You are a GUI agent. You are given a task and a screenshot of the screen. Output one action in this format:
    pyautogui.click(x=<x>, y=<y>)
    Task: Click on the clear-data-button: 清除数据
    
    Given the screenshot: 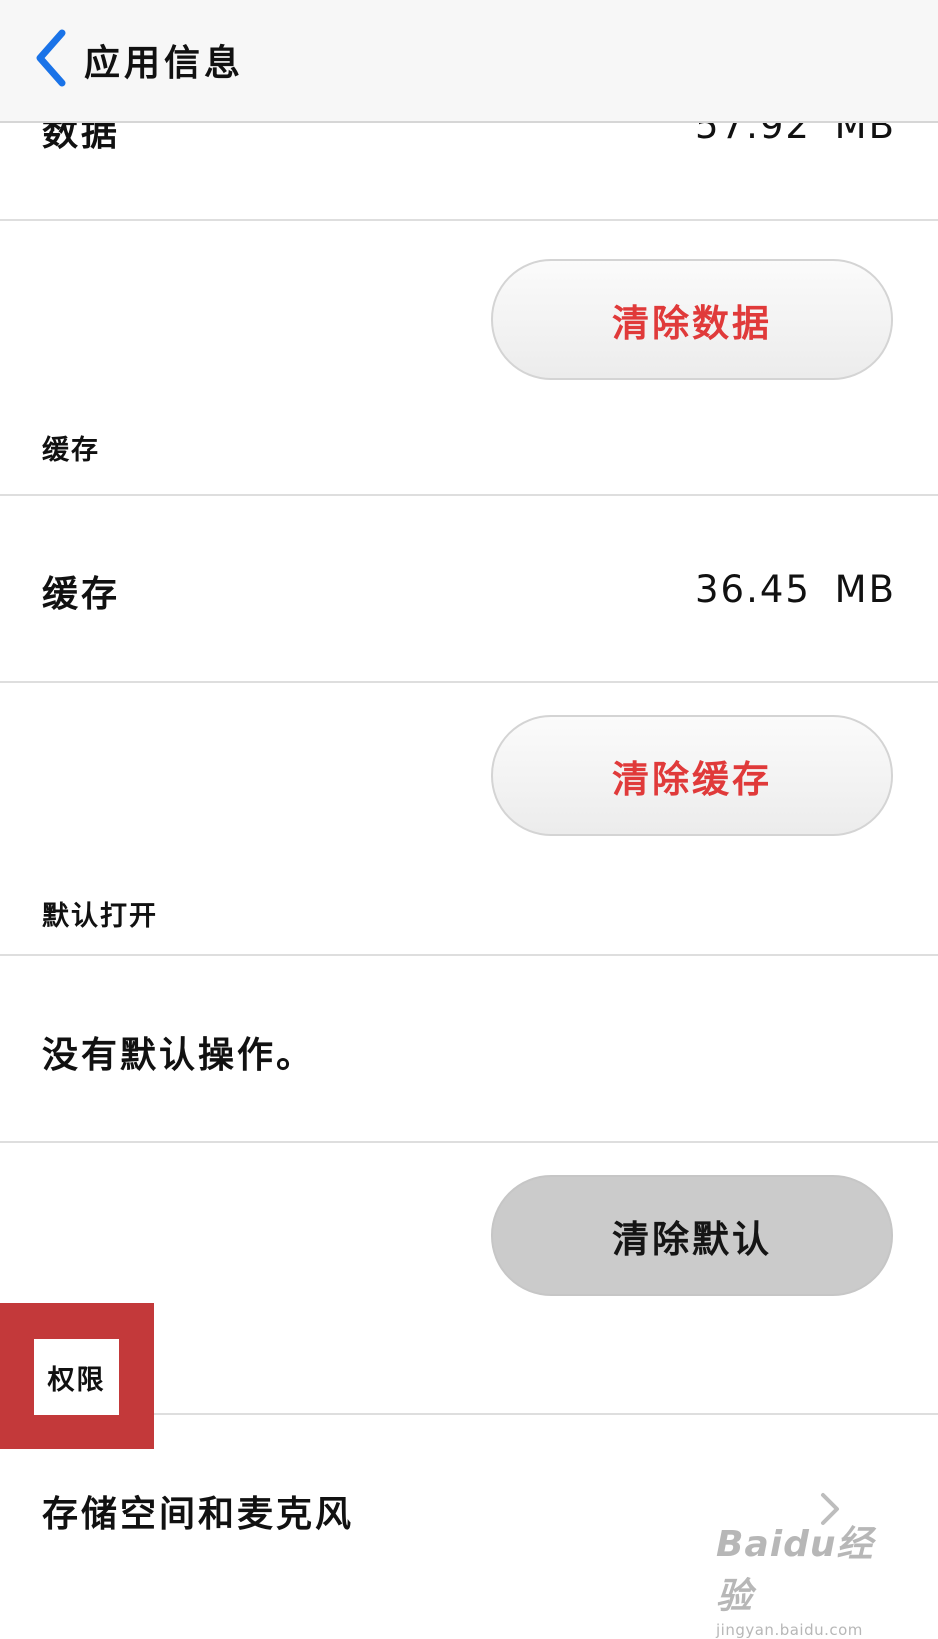 What is the action you would take?
    pyautogui.click(x=692, y=319)
    